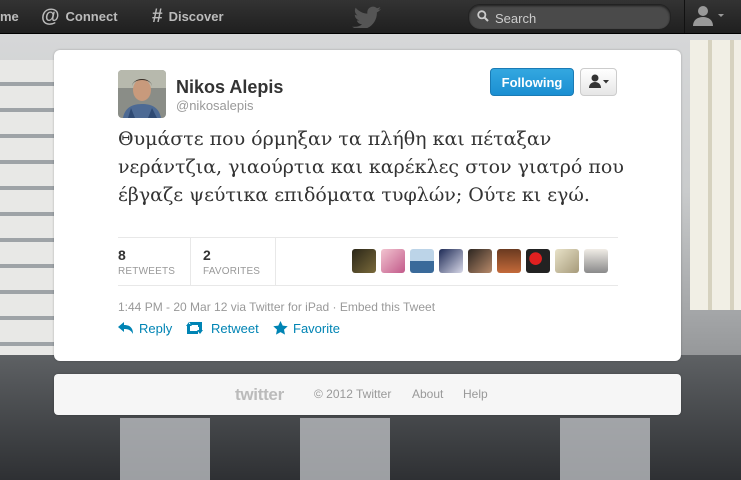 Image resolution: width=741 pixels, height=480 pixels. What do you see at coordinates (353, 394) in the screenshot?
I see `copyright-text: © 2012 Twitter` at bounding box center [353, 394].